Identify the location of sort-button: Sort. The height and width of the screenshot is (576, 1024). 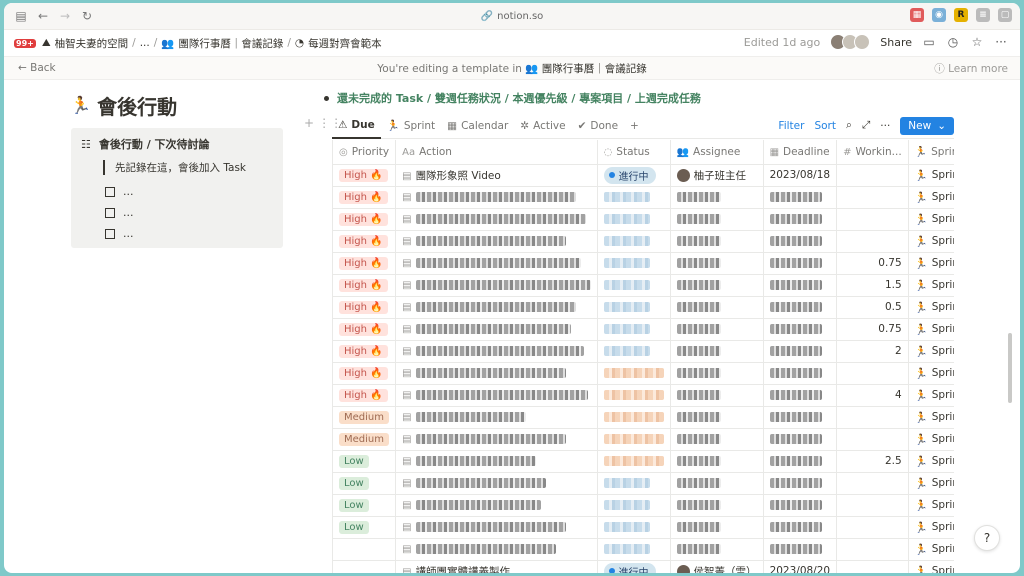
(825, 126).